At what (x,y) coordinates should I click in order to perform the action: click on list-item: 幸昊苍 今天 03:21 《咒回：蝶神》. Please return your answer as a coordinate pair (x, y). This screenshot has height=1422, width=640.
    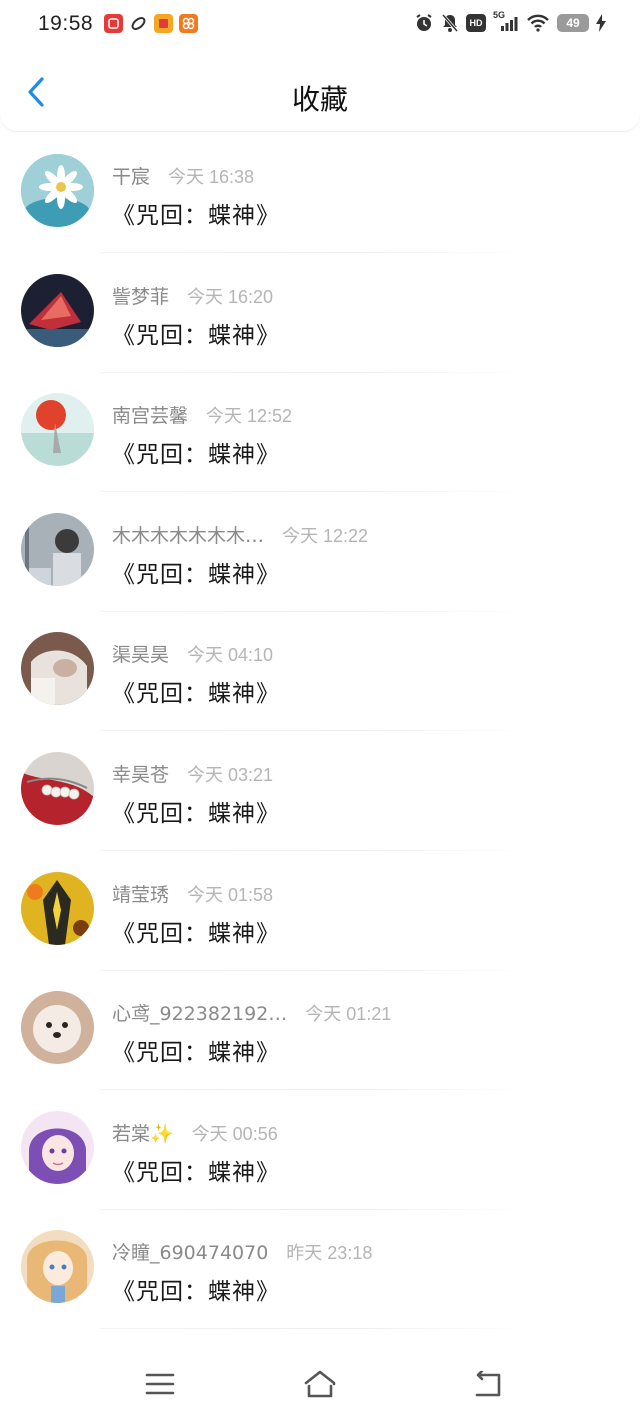
    Looking at the image, I should click on (320, 792).